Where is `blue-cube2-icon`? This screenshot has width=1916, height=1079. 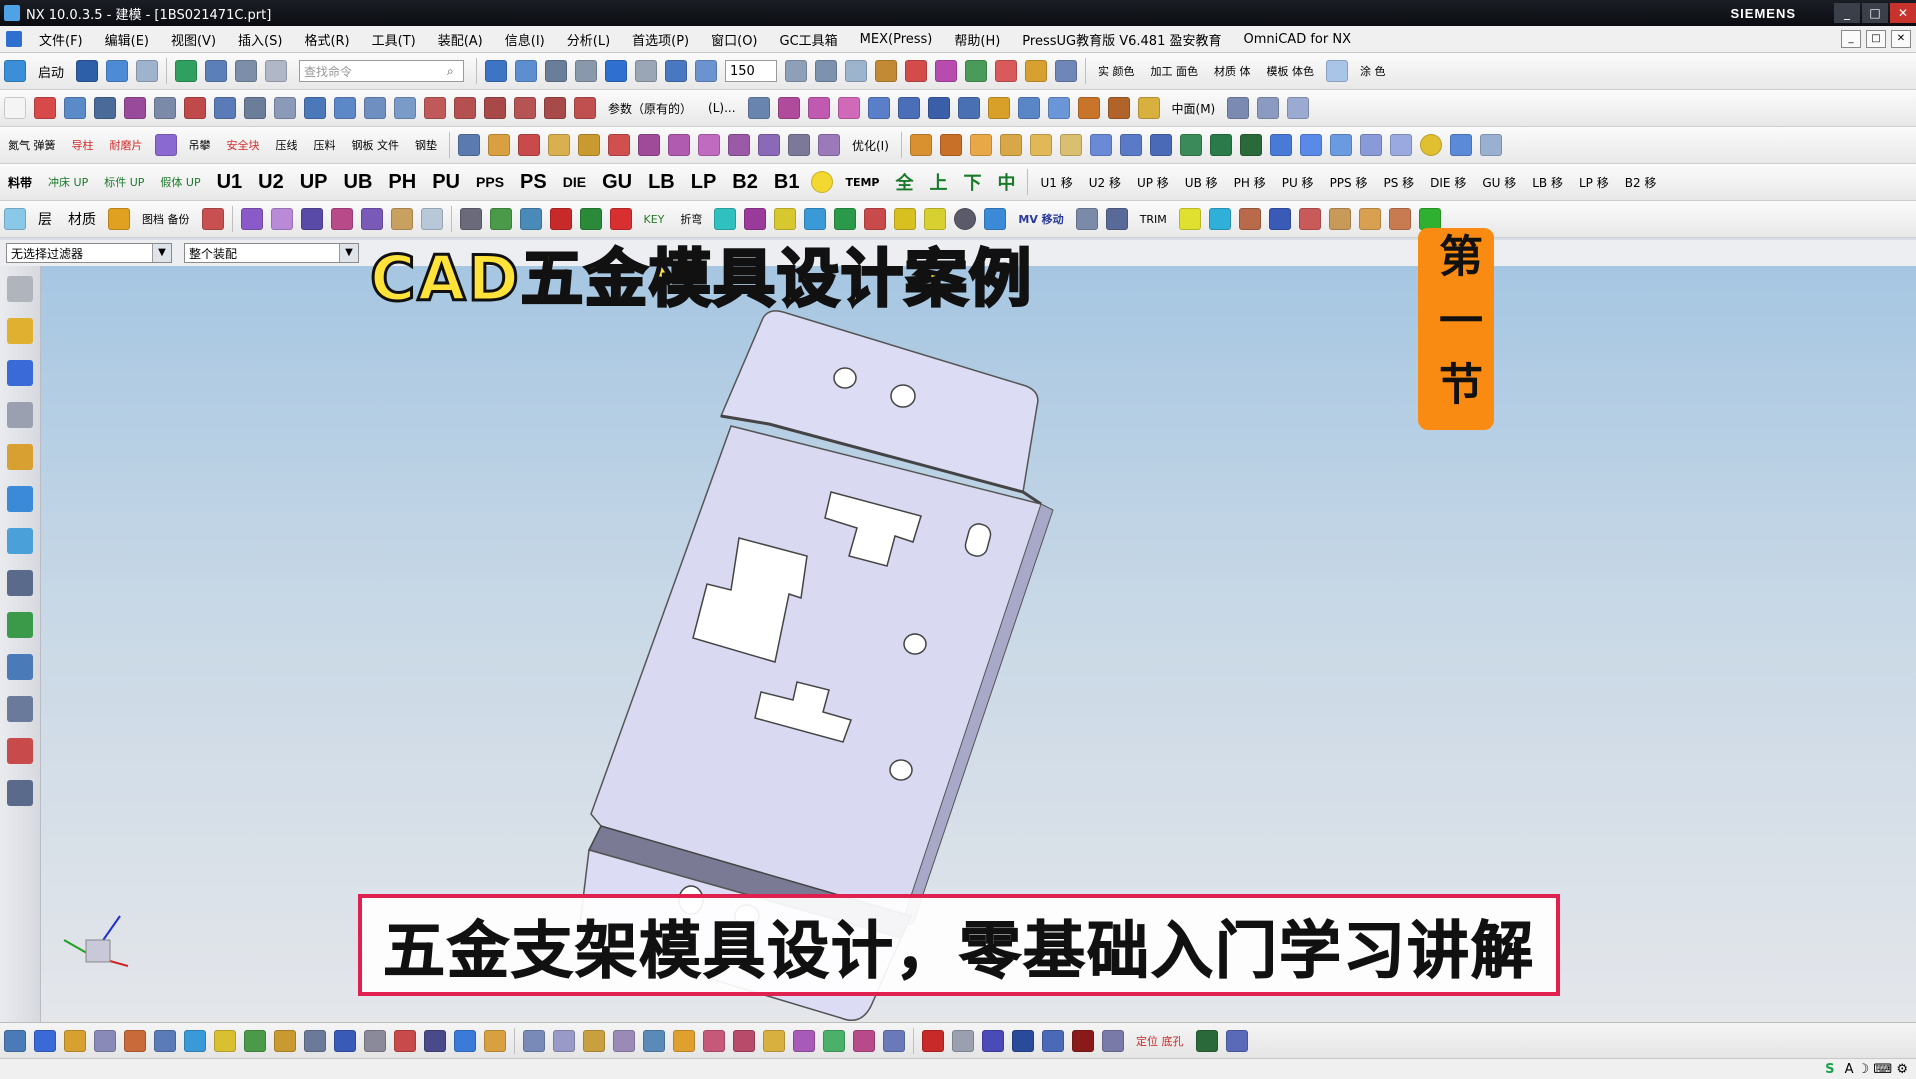
blue-cube2-icon is located at coordinates (1310, 145).